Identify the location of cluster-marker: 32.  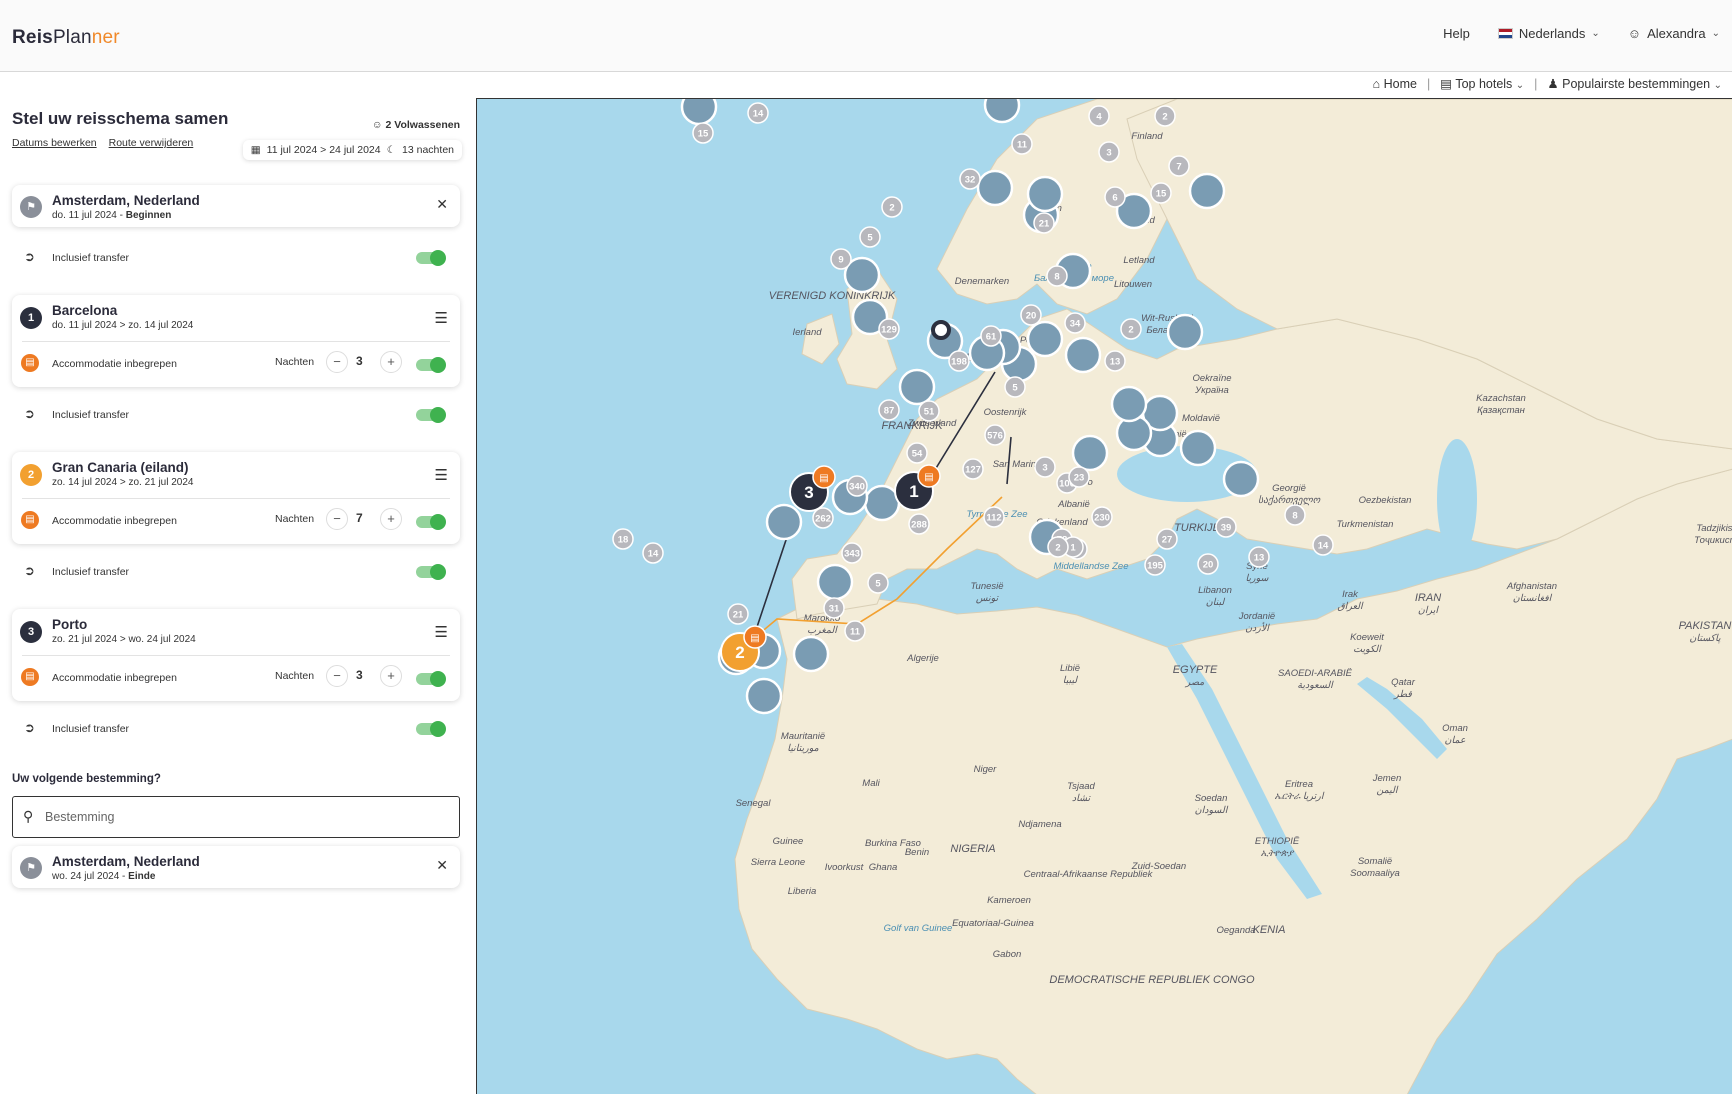
(970, 179).